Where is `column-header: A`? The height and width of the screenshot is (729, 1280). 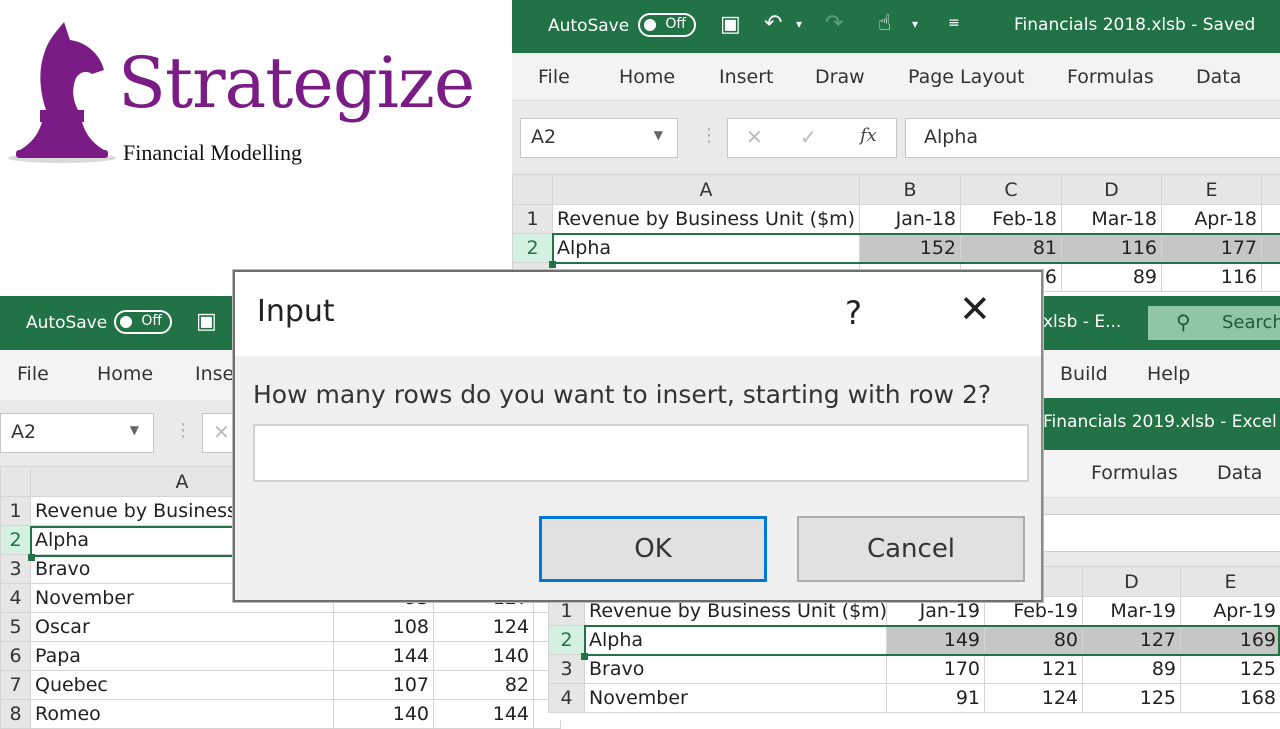 column-header: A is located at coordinates (706, 190).